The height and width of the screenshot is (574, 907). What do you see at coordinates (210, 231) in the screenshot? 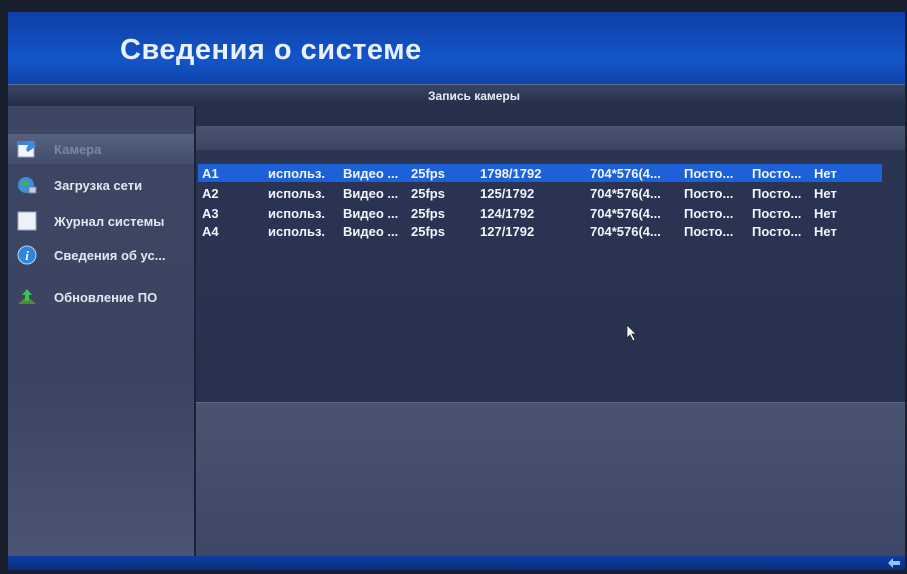
I see `cell-channel: A4` at bounding box center [210, 231].